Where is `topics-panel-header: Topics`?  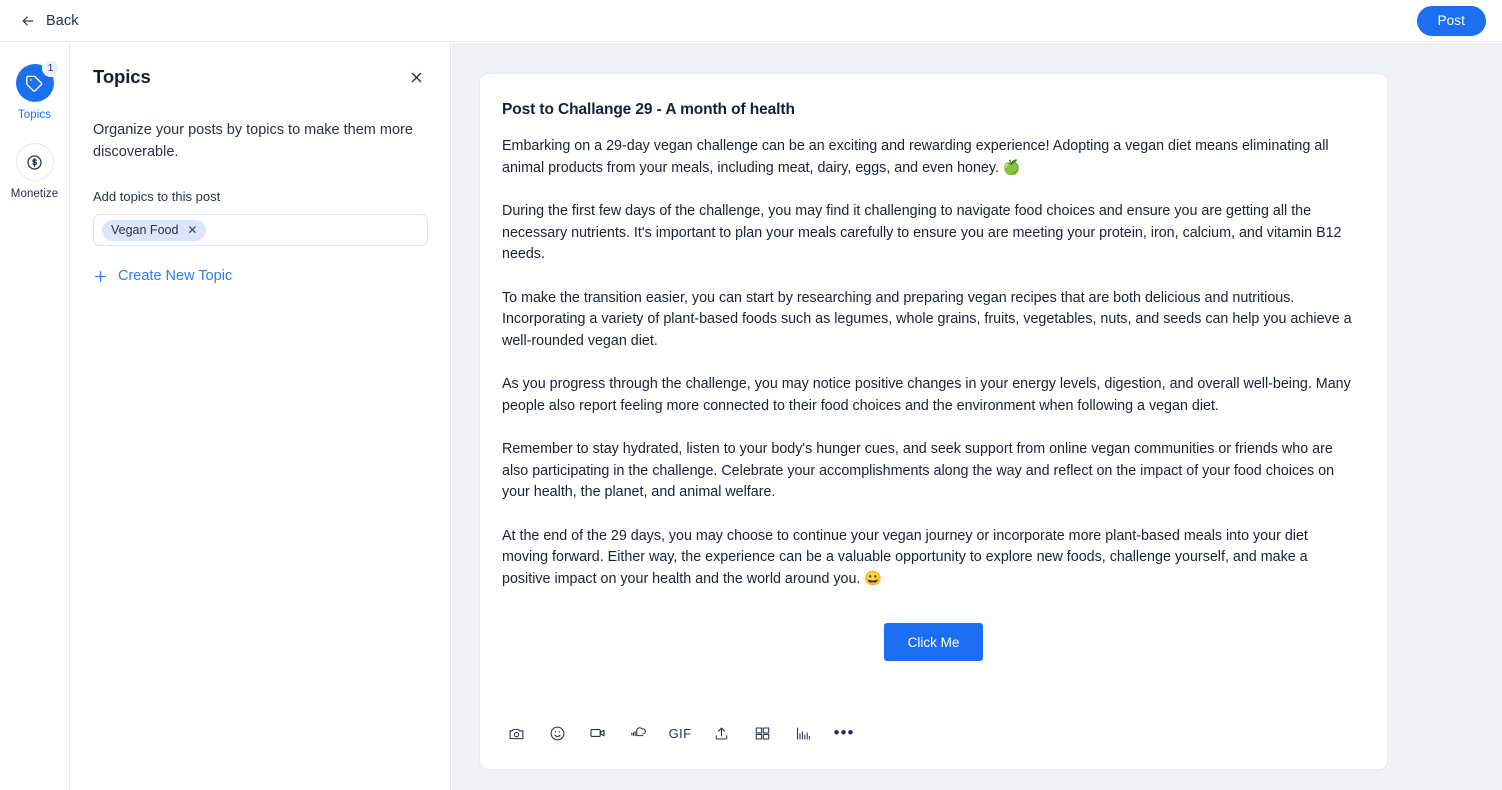 topics-panel-header: Topics is located at coordinates (260, 77).